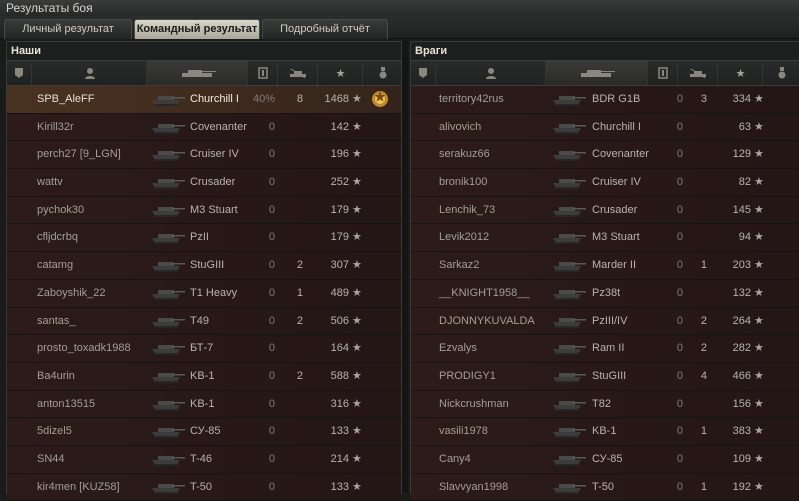 This screenshot has width=799, height=501. I want to click on tank-name: StuGIII, so click(207, 265).